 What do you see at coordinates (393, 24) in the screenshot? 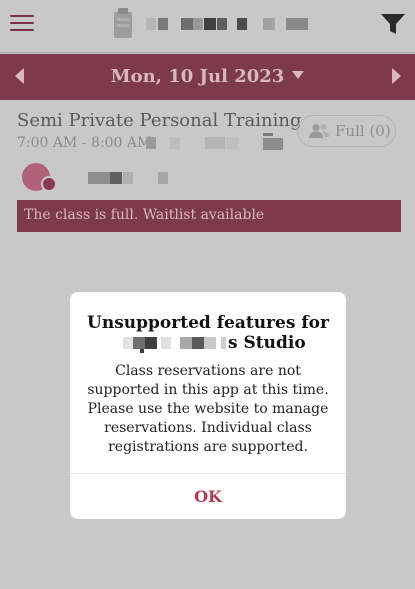
I see `filter-funnel-icon` at bounding box center [393, 24].